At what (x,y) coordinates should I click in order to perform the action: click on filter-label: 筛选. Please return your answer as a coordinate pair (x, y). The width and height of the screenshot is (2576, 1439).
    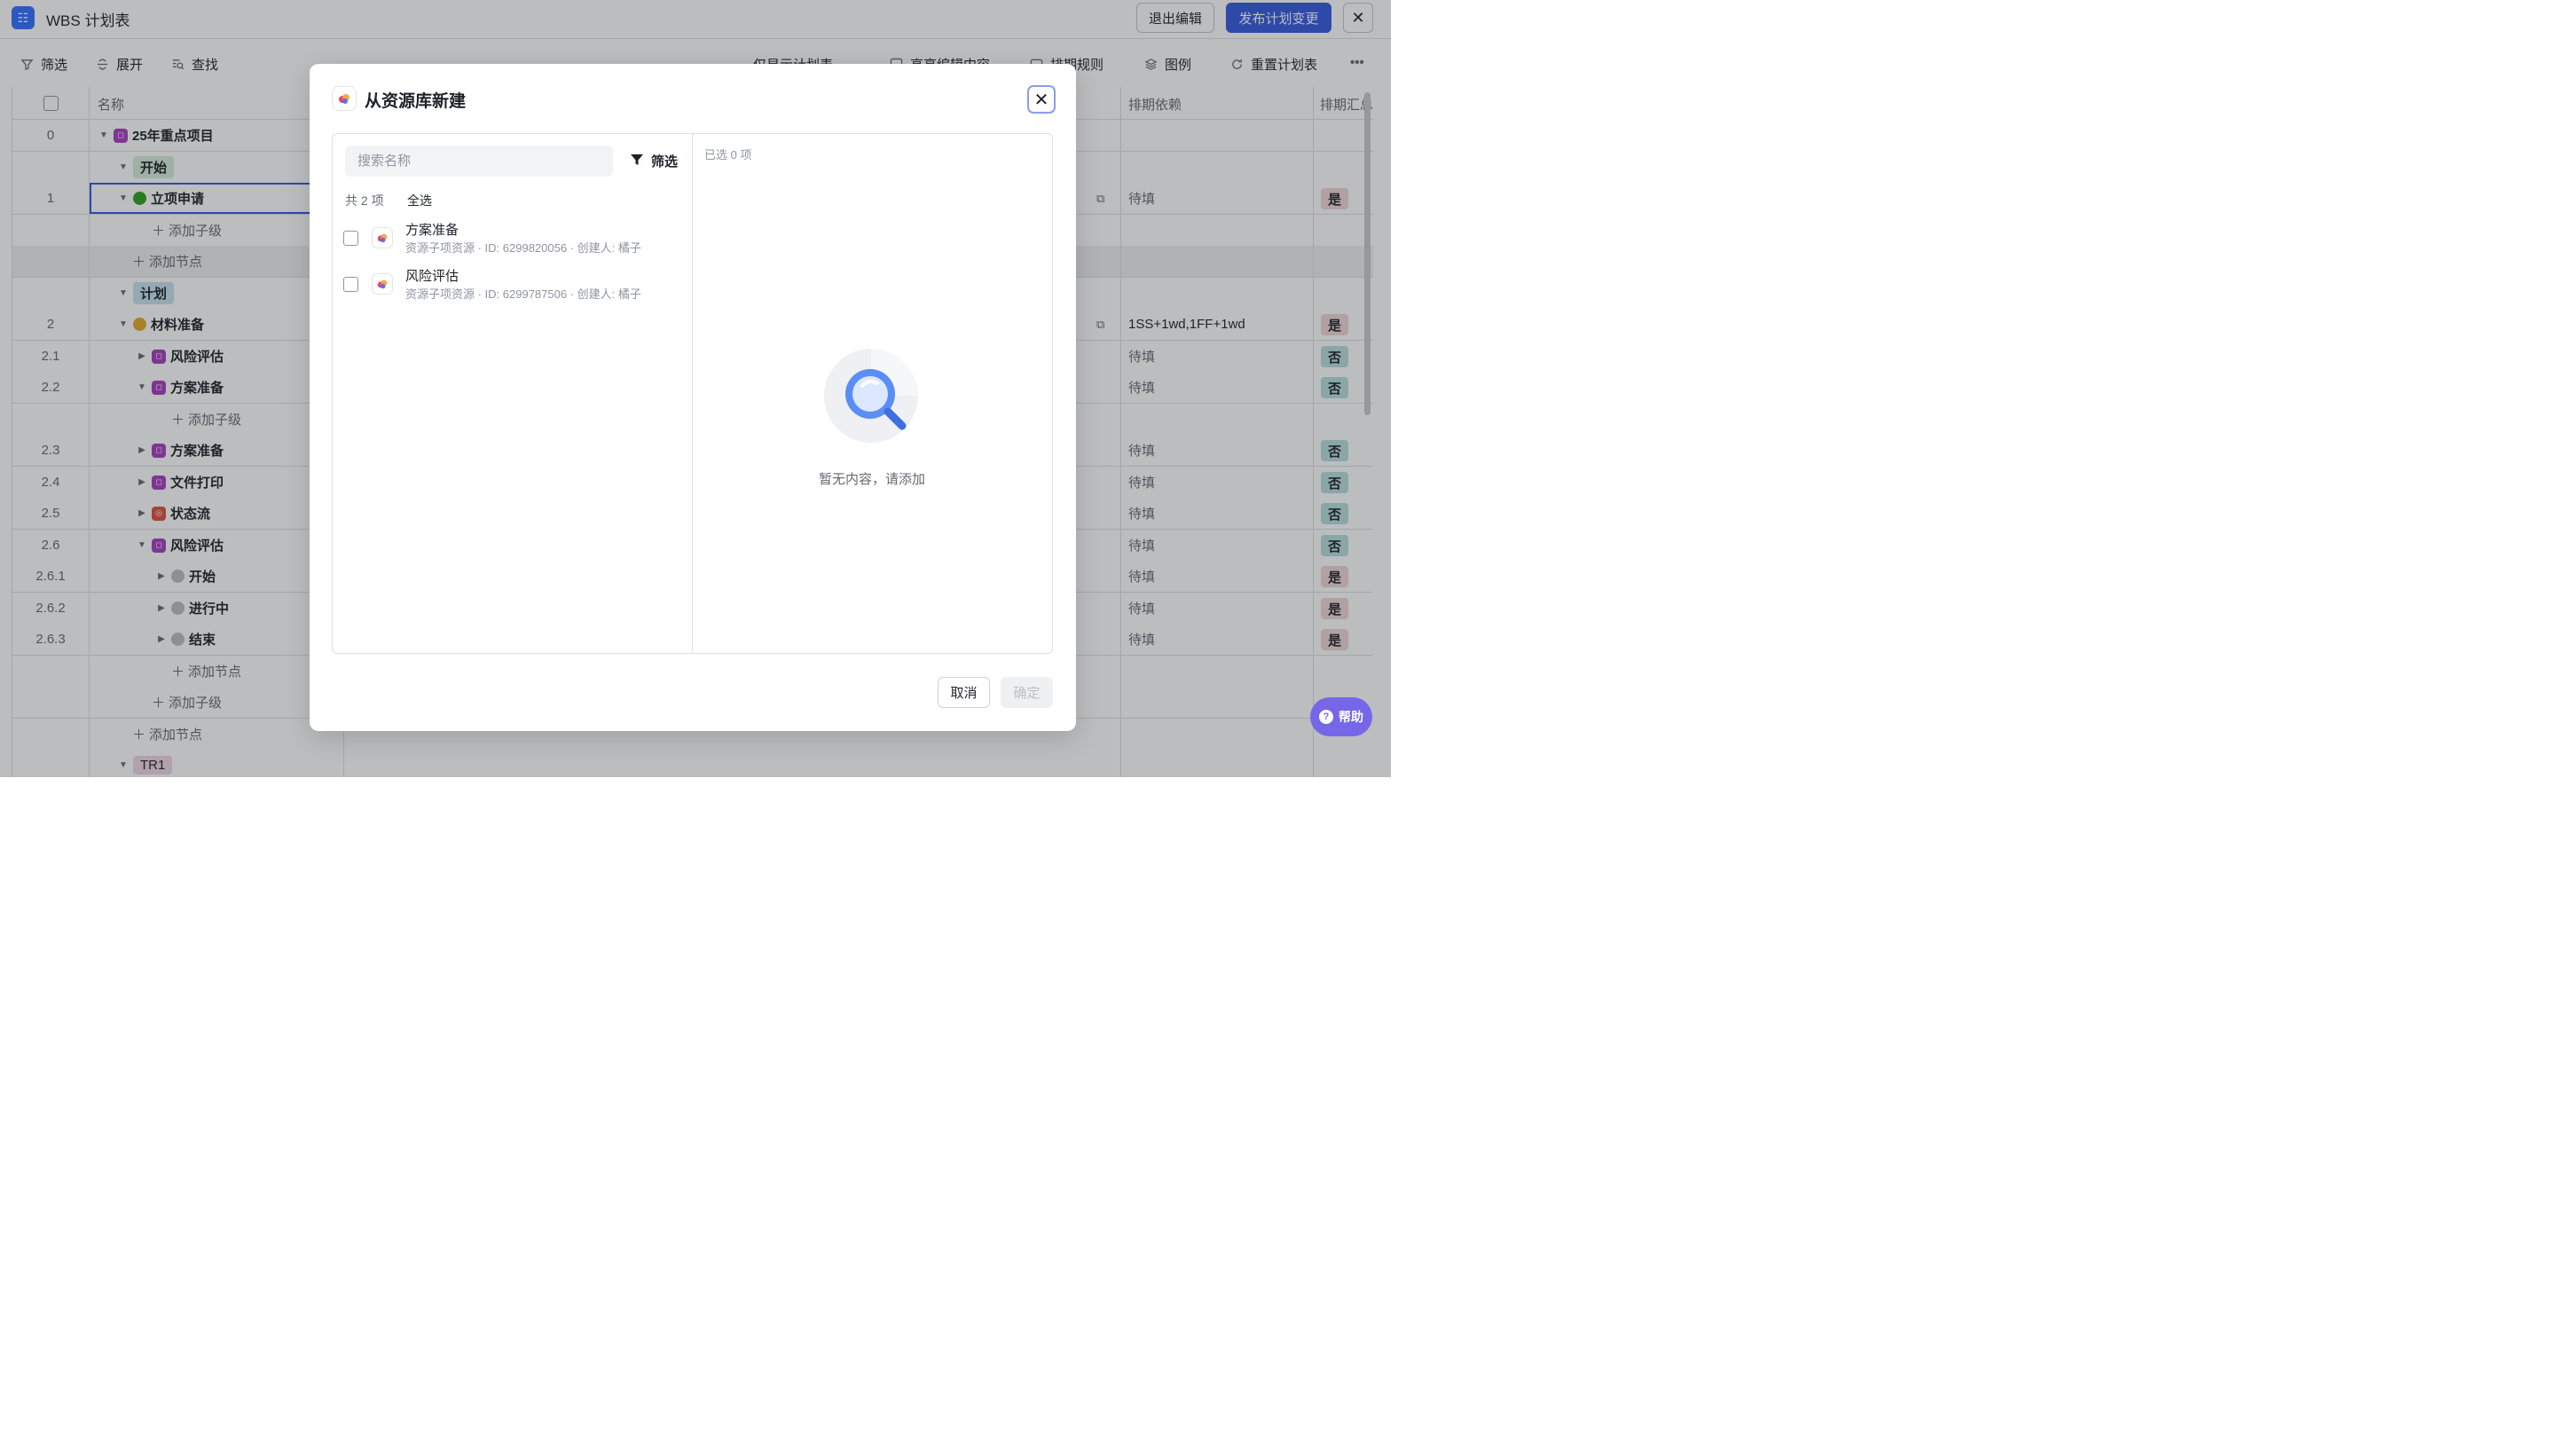
    Looking at the image, I should click on (665, 161).